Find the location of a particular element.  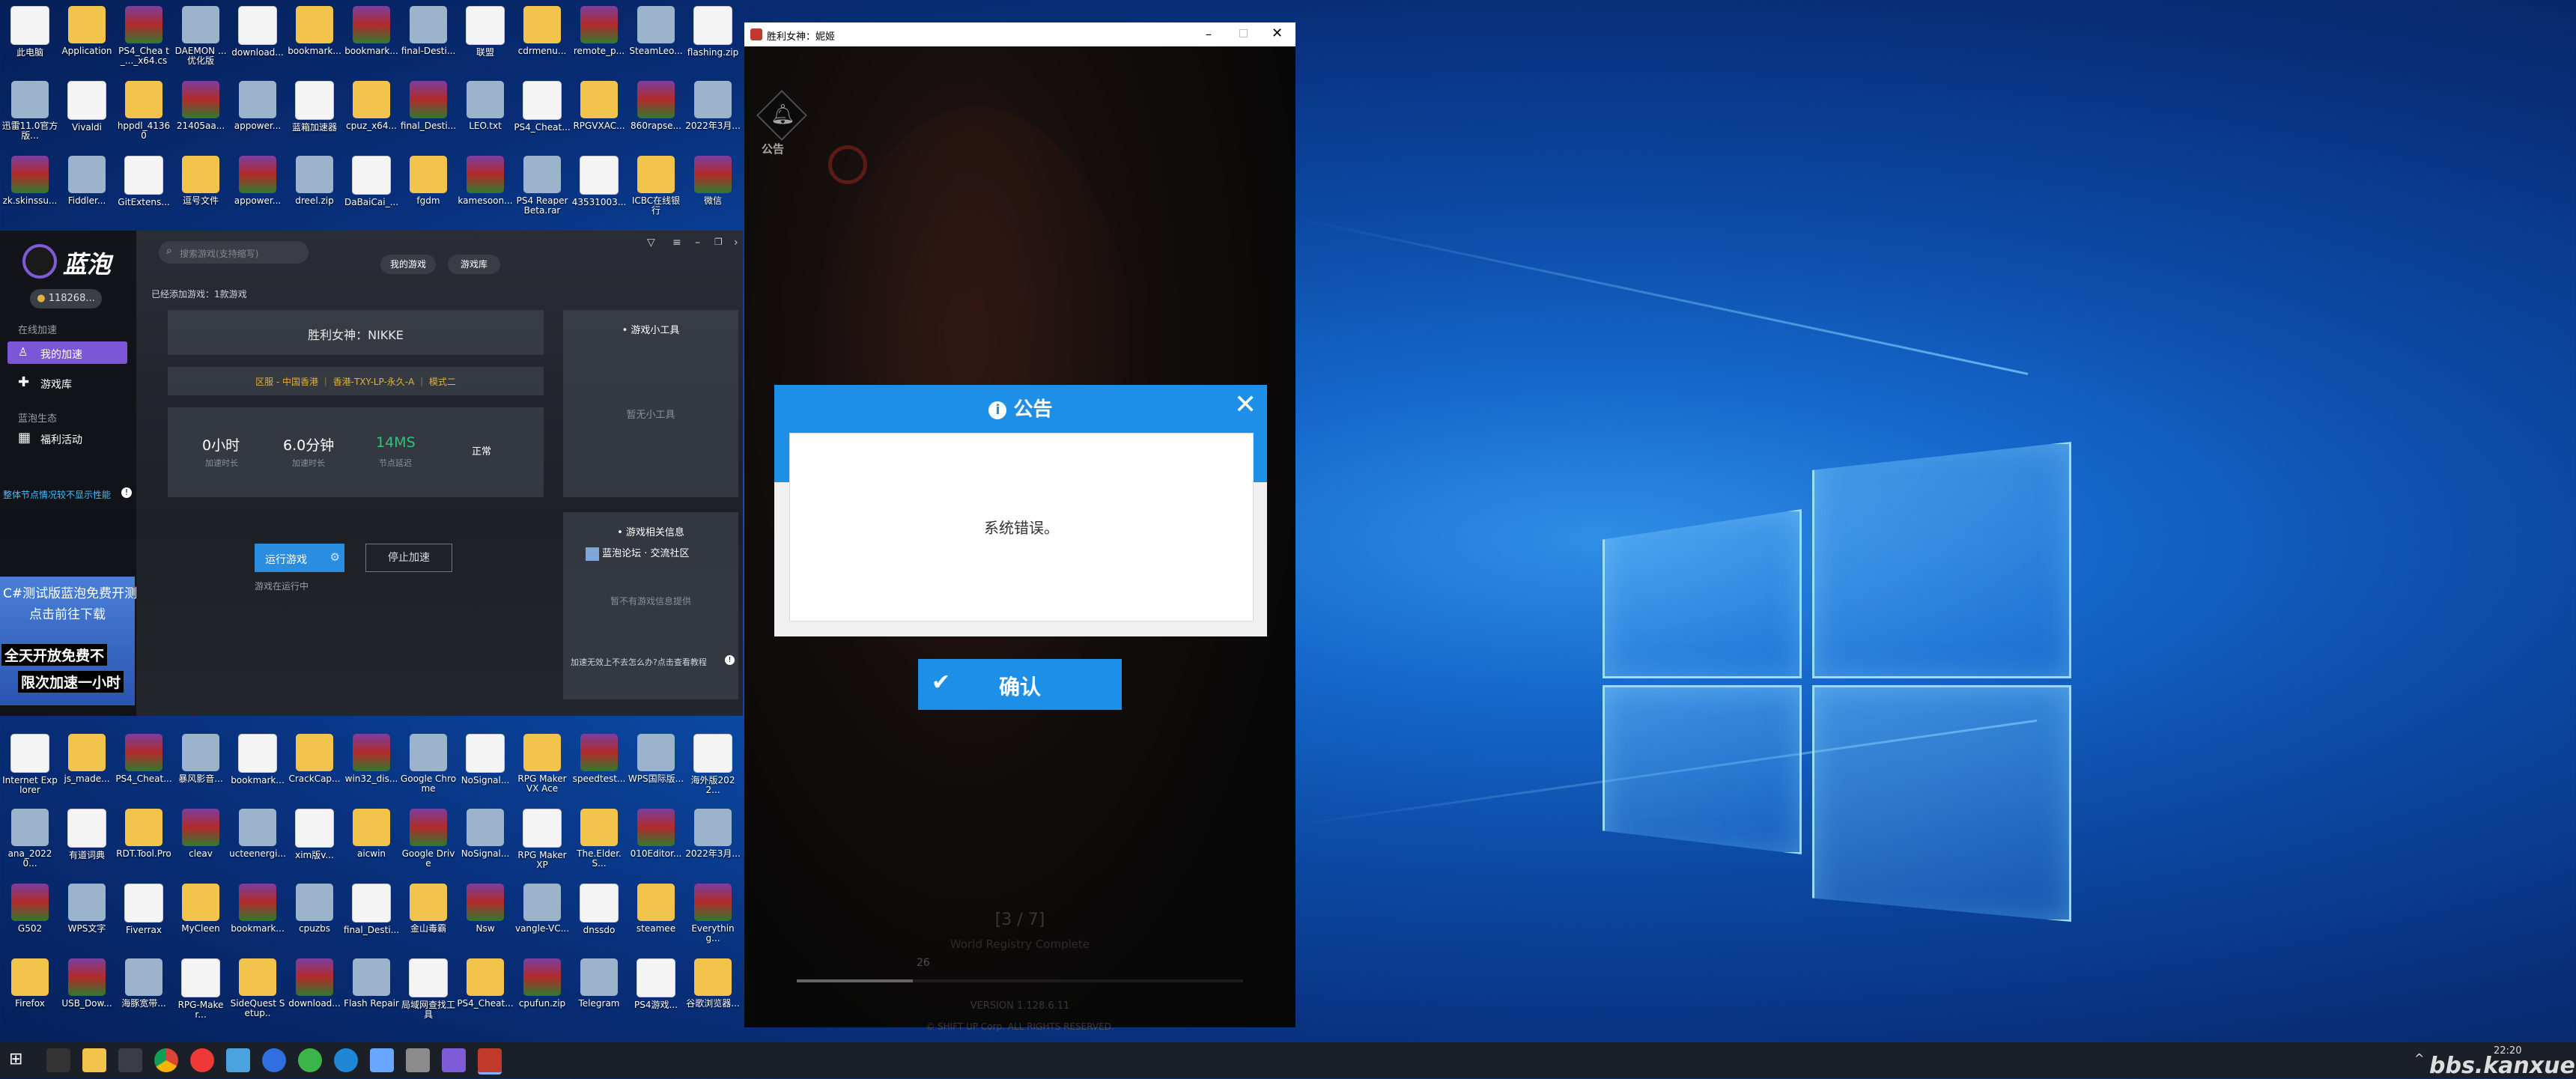

desktop-icon: RDT.Tool.Pro is located at coordinates (143, 842).